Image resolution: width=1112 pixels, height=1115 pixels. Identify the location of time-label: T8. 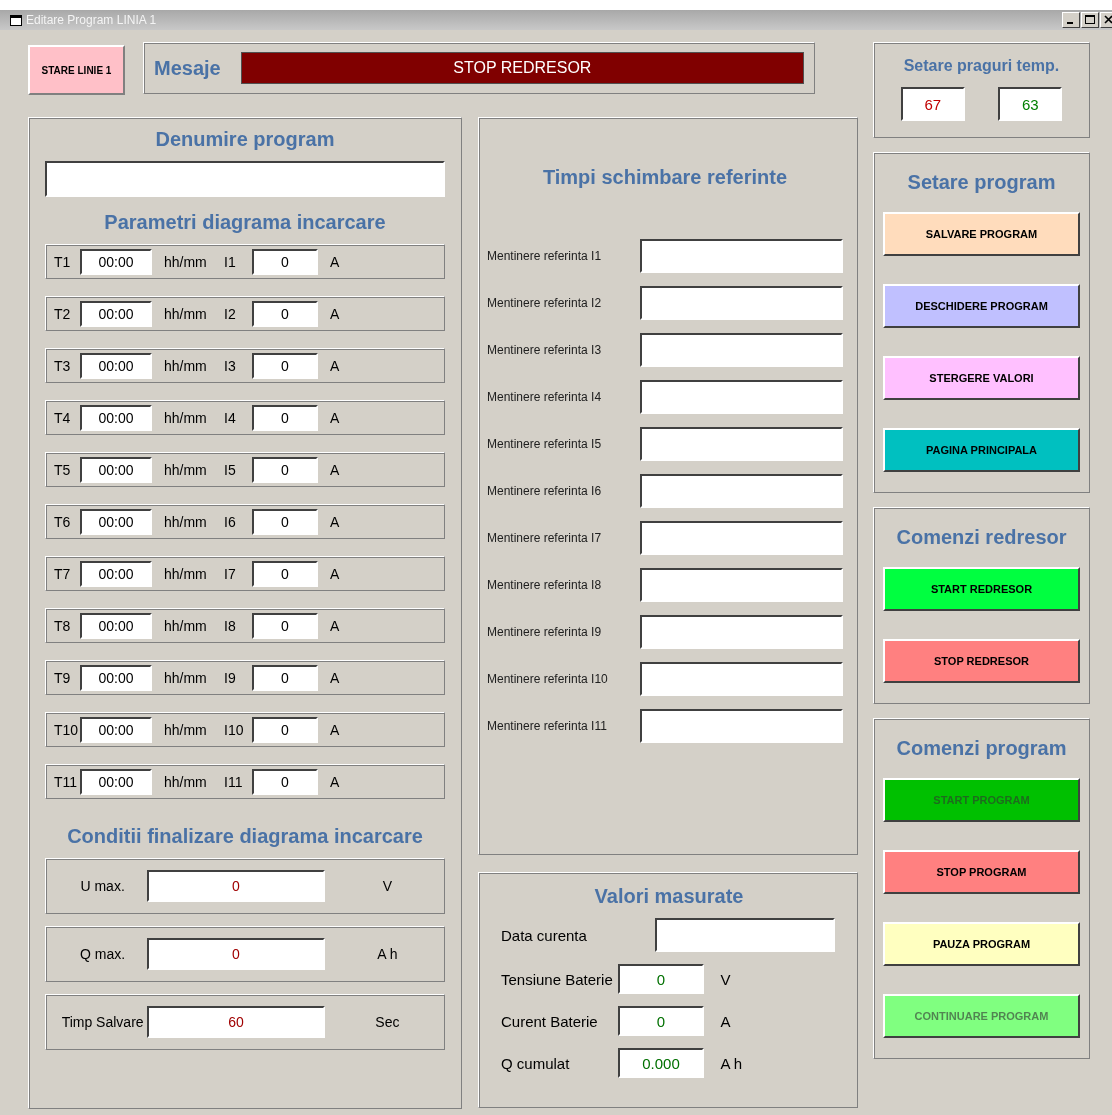
(63, 625).